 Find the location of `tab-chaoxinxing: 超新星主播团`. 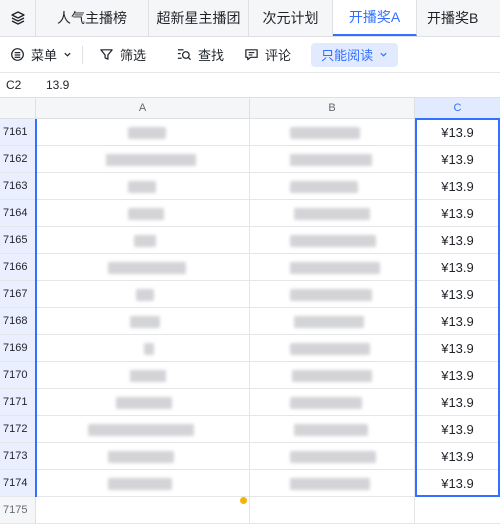

tab-chaoxinxing: 超新星主播团 is located at coordinates (199, 18).